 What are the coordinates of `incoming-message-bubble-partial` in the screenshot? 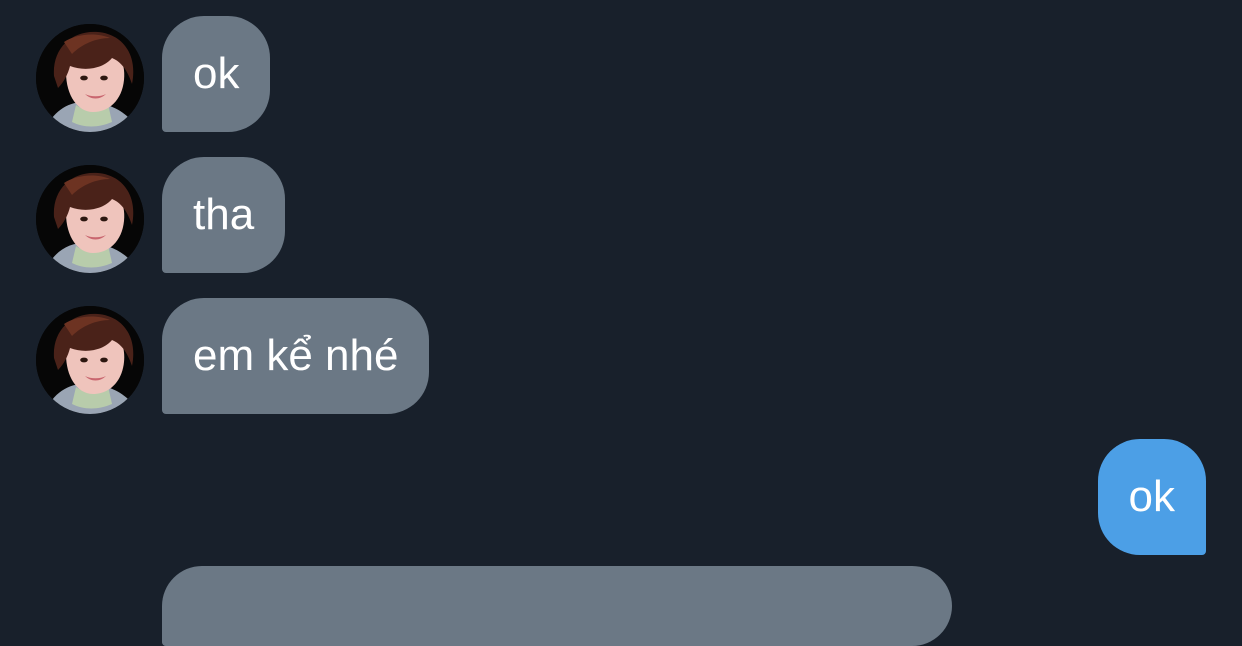 It's located at (557, 606).